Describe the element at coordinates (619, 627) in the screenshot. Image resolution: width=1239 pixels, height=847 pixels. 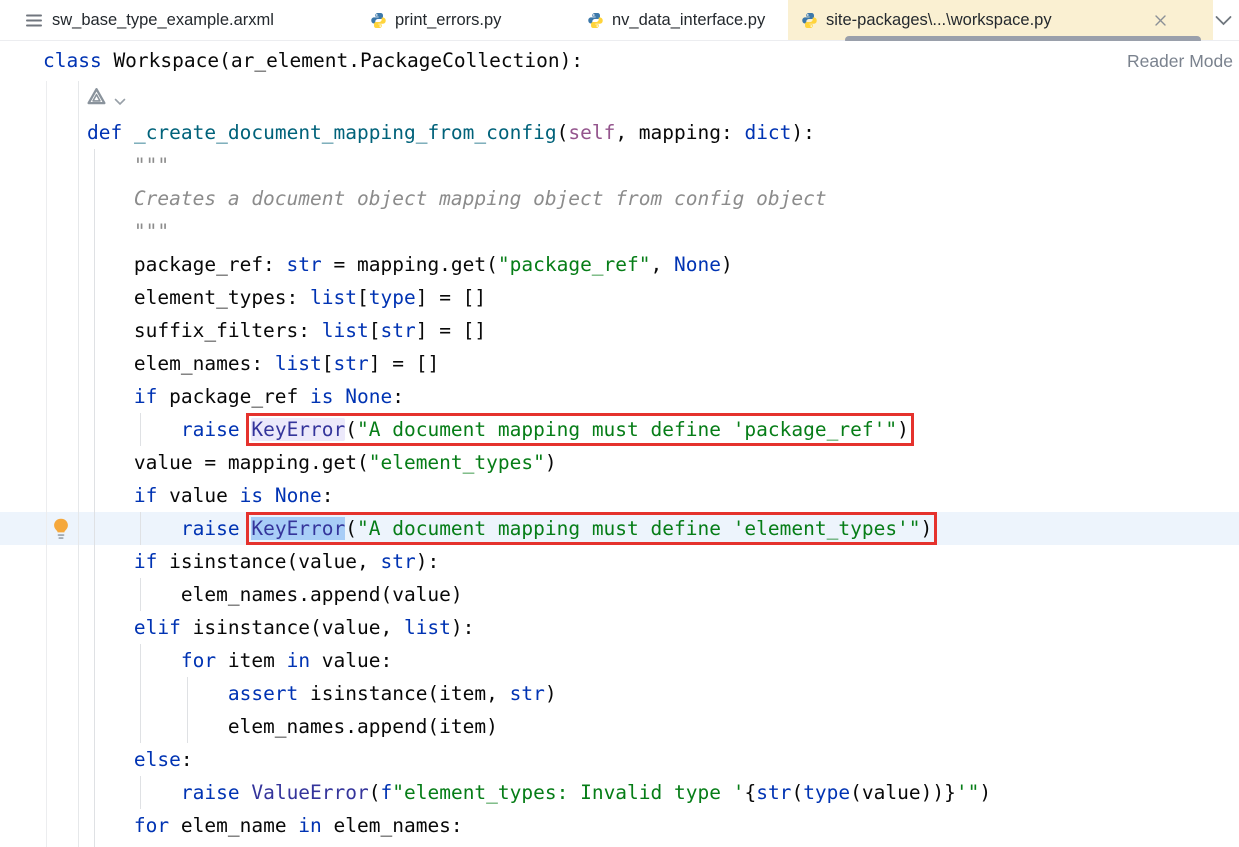
I see `code-line: elif isinstance(value, list):` at that location.